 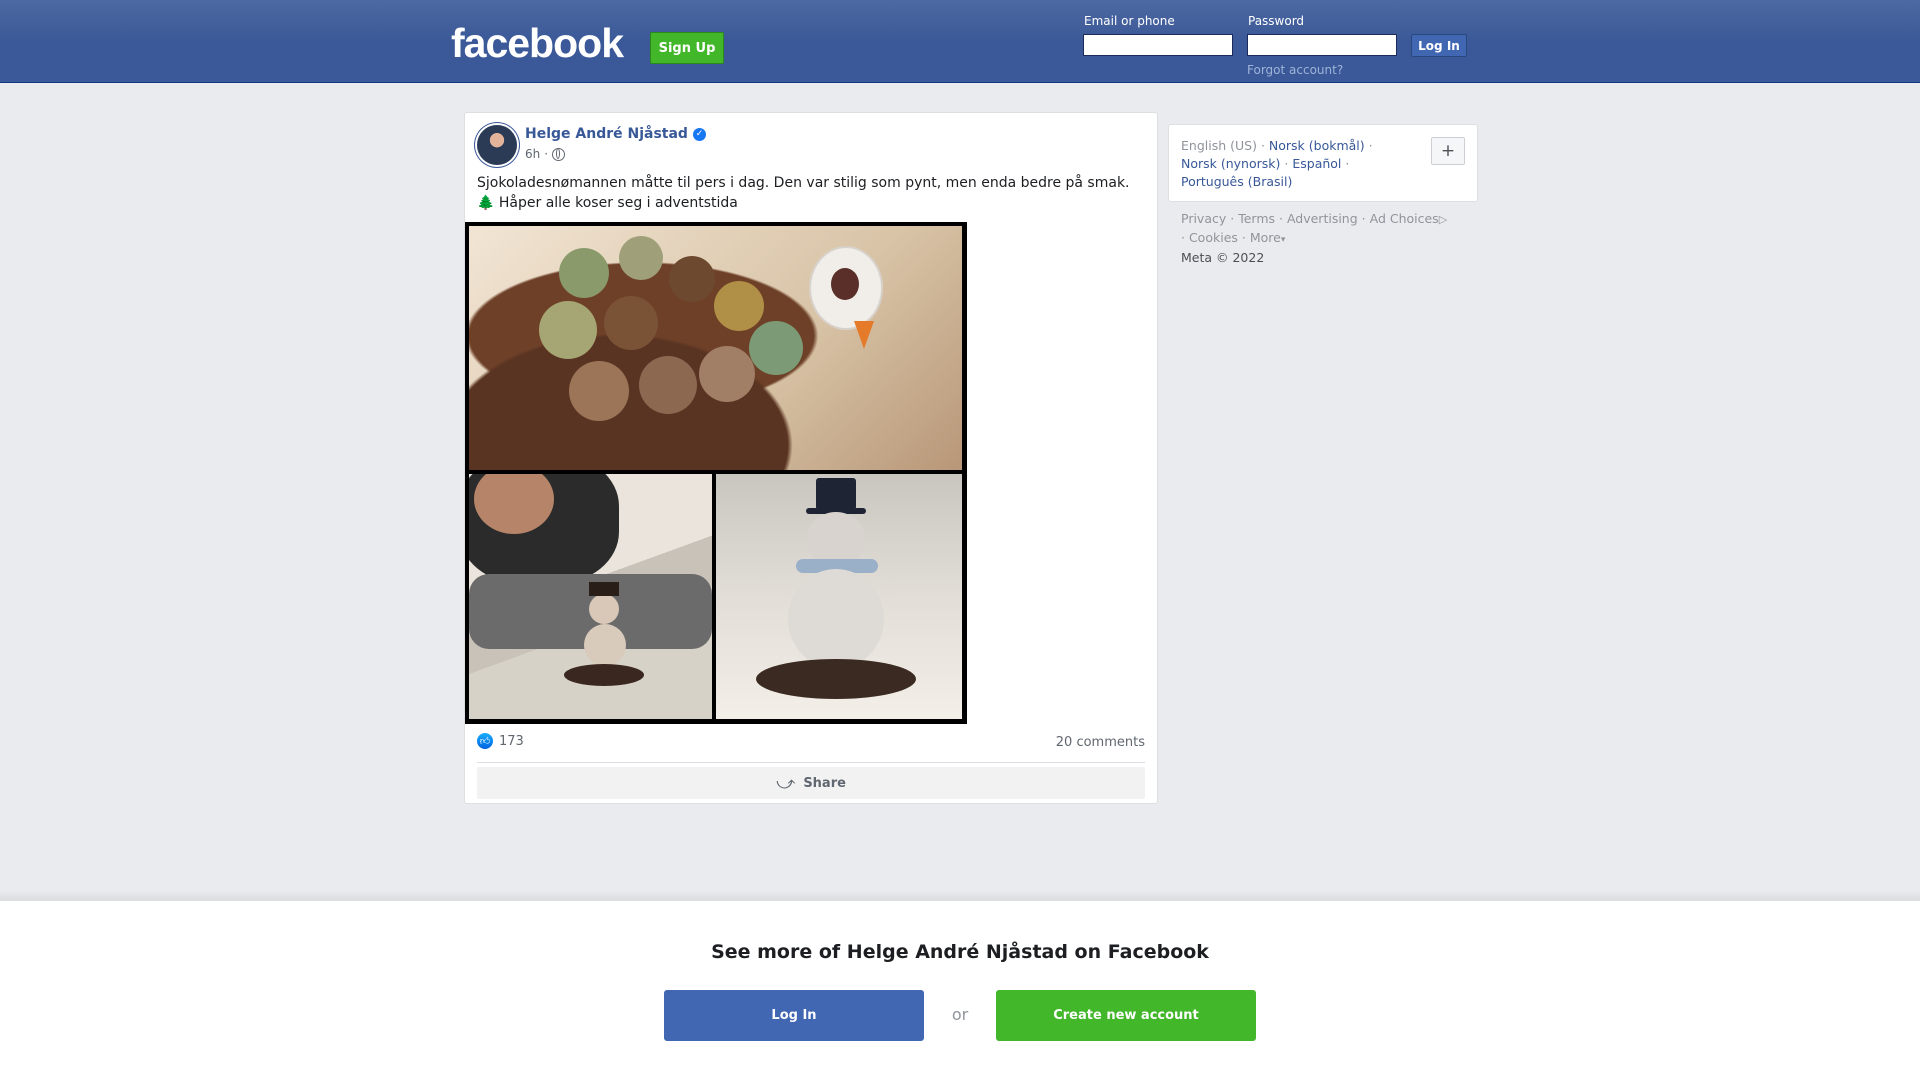 I want to click on photo-chocolate-balls, so click(x=715, y=348).